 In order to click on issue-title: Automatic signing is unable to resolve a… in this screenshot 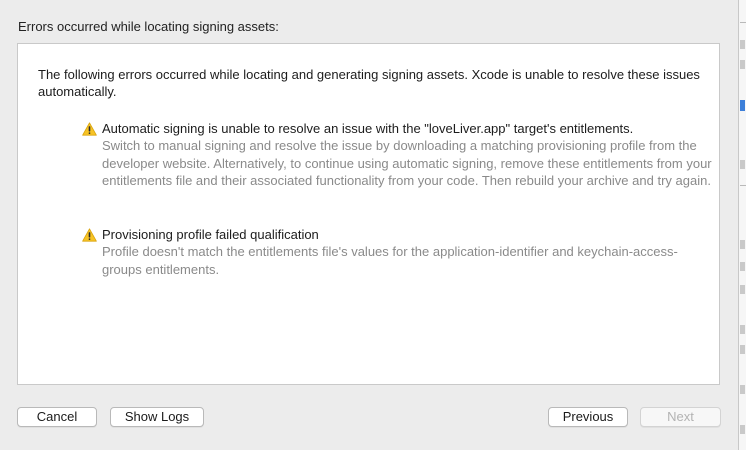, I will do `click(368, 128)`.